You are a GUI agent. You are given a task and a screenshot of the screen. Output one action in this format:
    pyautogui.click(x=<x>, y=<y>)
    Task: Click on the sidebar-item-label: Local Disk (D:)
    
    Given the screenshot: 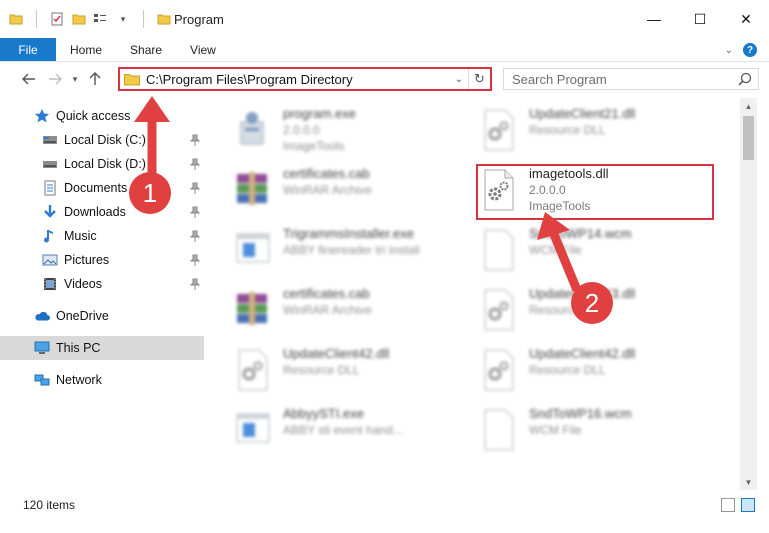 What is the action you would take?
    pyautogui.click(x=105, y=164)
    